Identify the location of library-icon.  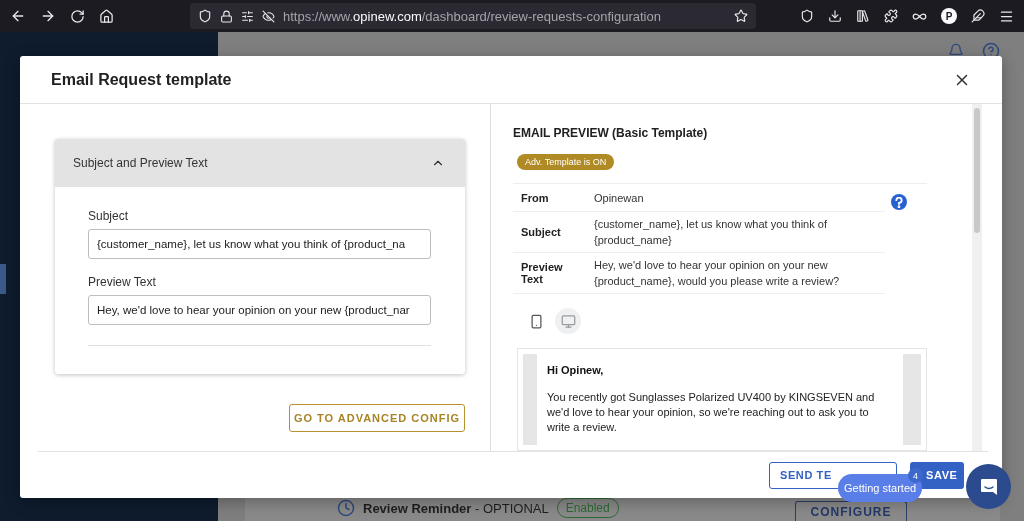
(863, 16).